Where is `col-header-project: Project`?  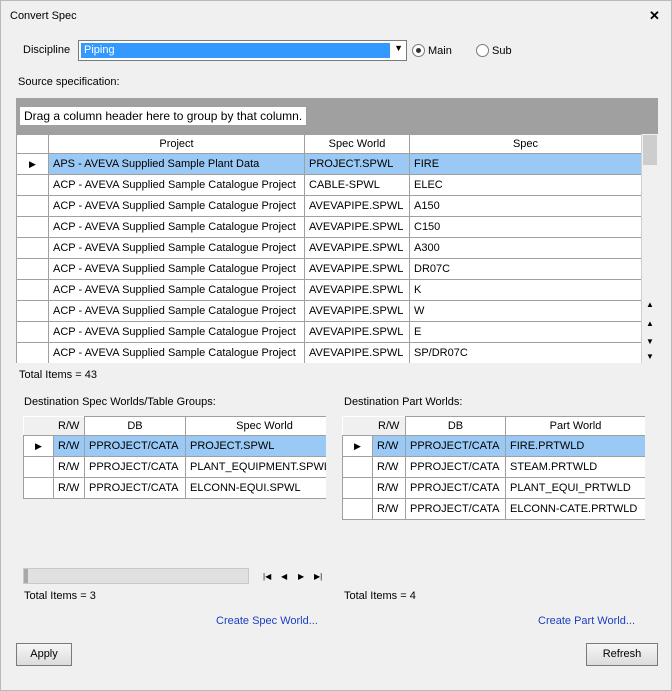 col-header-project: Project is located at coordinates (176, 144).